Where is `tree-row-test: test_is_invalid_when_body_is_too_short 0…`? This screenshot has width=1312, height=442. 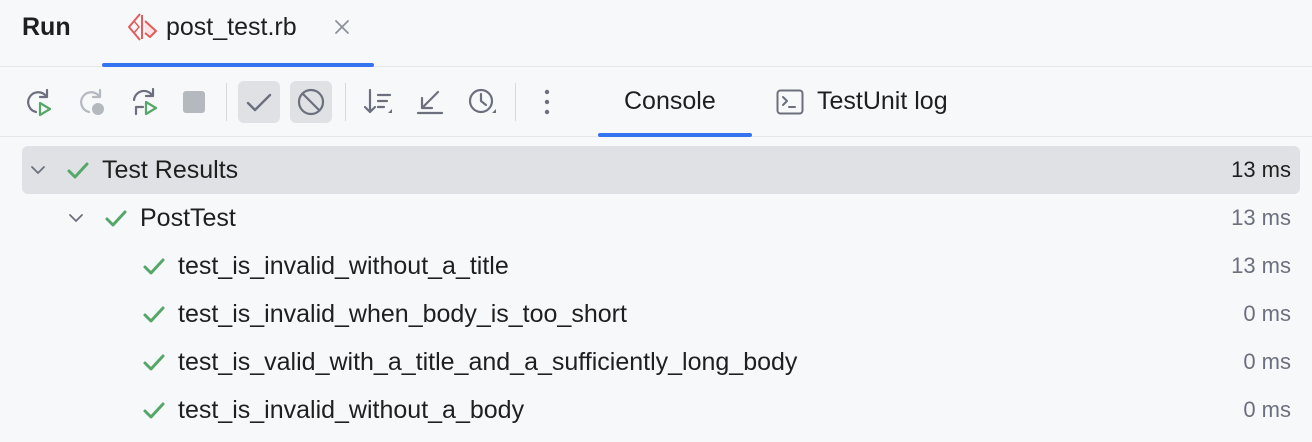 tree-row-test: test_is_invalid_when_body_is_too_short 0… is located at coordinates (661, 314).